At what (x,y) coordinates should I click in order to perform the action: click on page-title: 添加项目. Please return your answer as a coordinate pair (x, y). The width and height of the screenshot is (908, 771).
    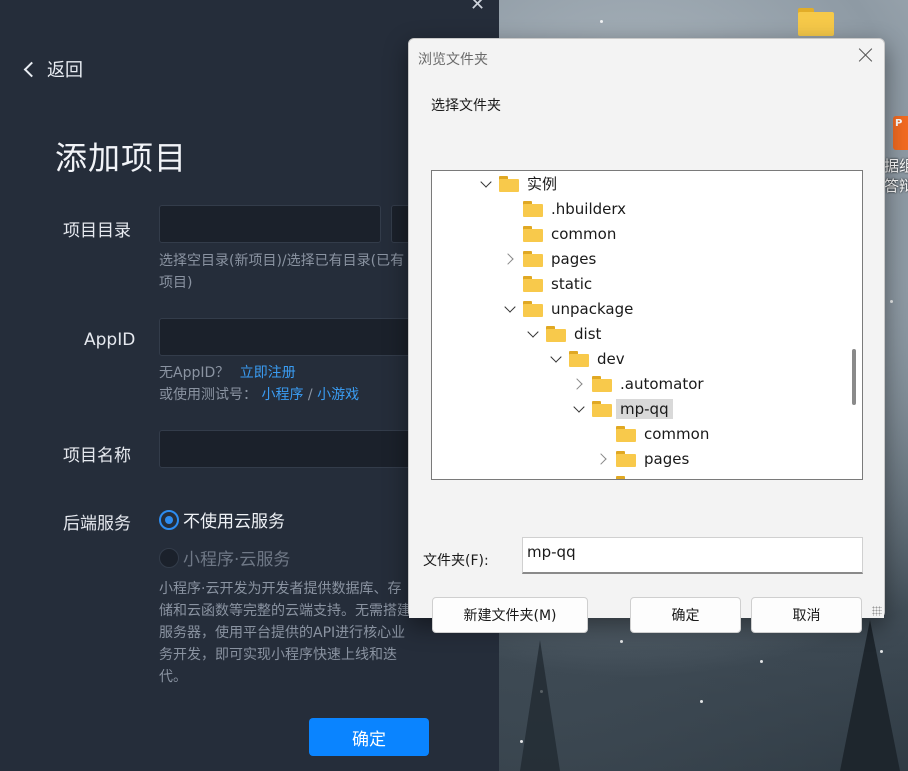
    Looking at the image, I should click on (121, 158).